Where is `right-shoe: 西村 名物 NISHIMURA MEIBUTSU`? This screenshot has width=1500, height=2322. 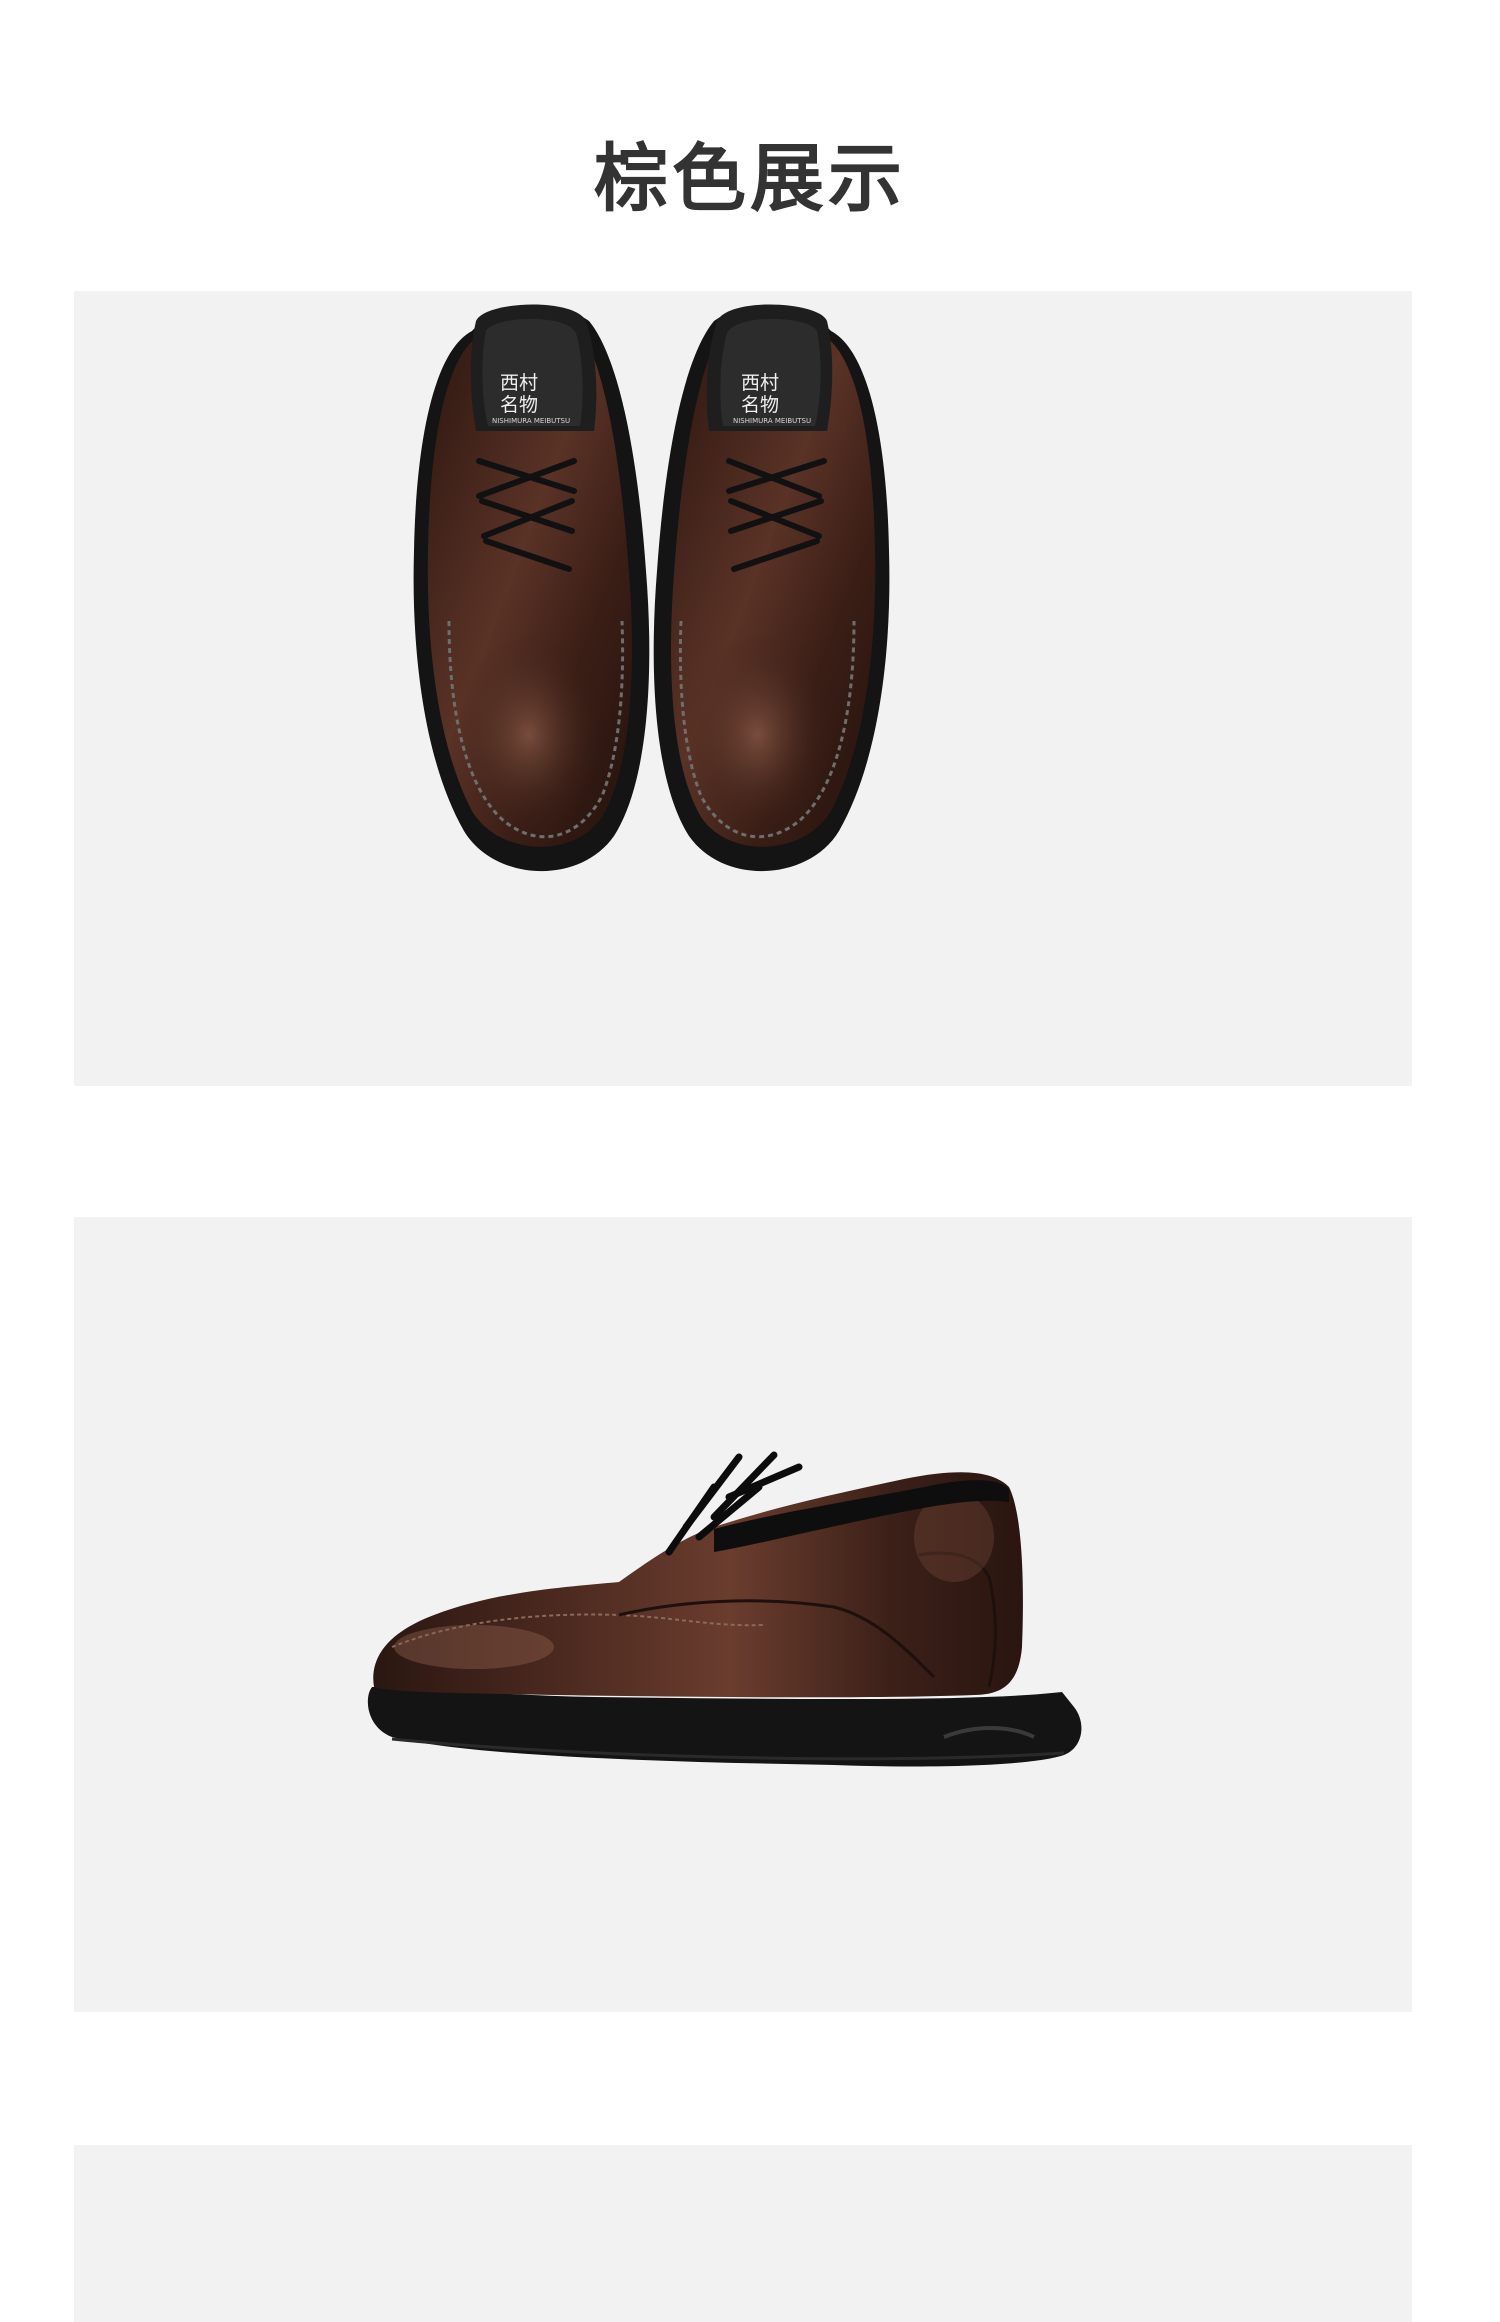 right-shoe: 西村 名物 NISHIMURA MEIBUTSU is located at coordinates (771, 588).